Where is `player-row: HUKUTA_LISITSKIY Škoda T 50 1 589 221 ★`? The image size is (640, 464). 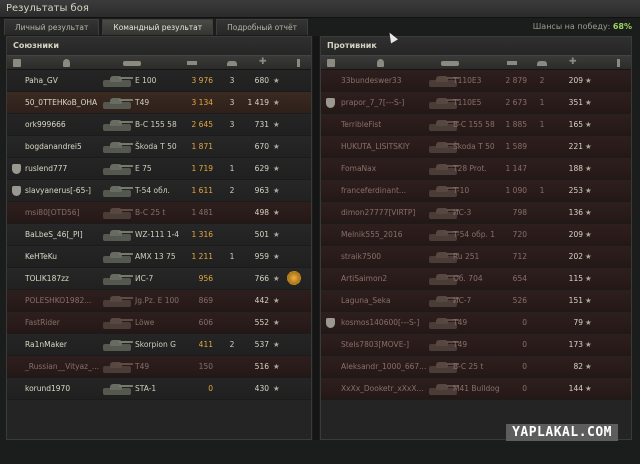 player-row: HUKUTA_LISITSKIY Škoda T 50 1 589 221 ★ is located at coordinates (476, 147).